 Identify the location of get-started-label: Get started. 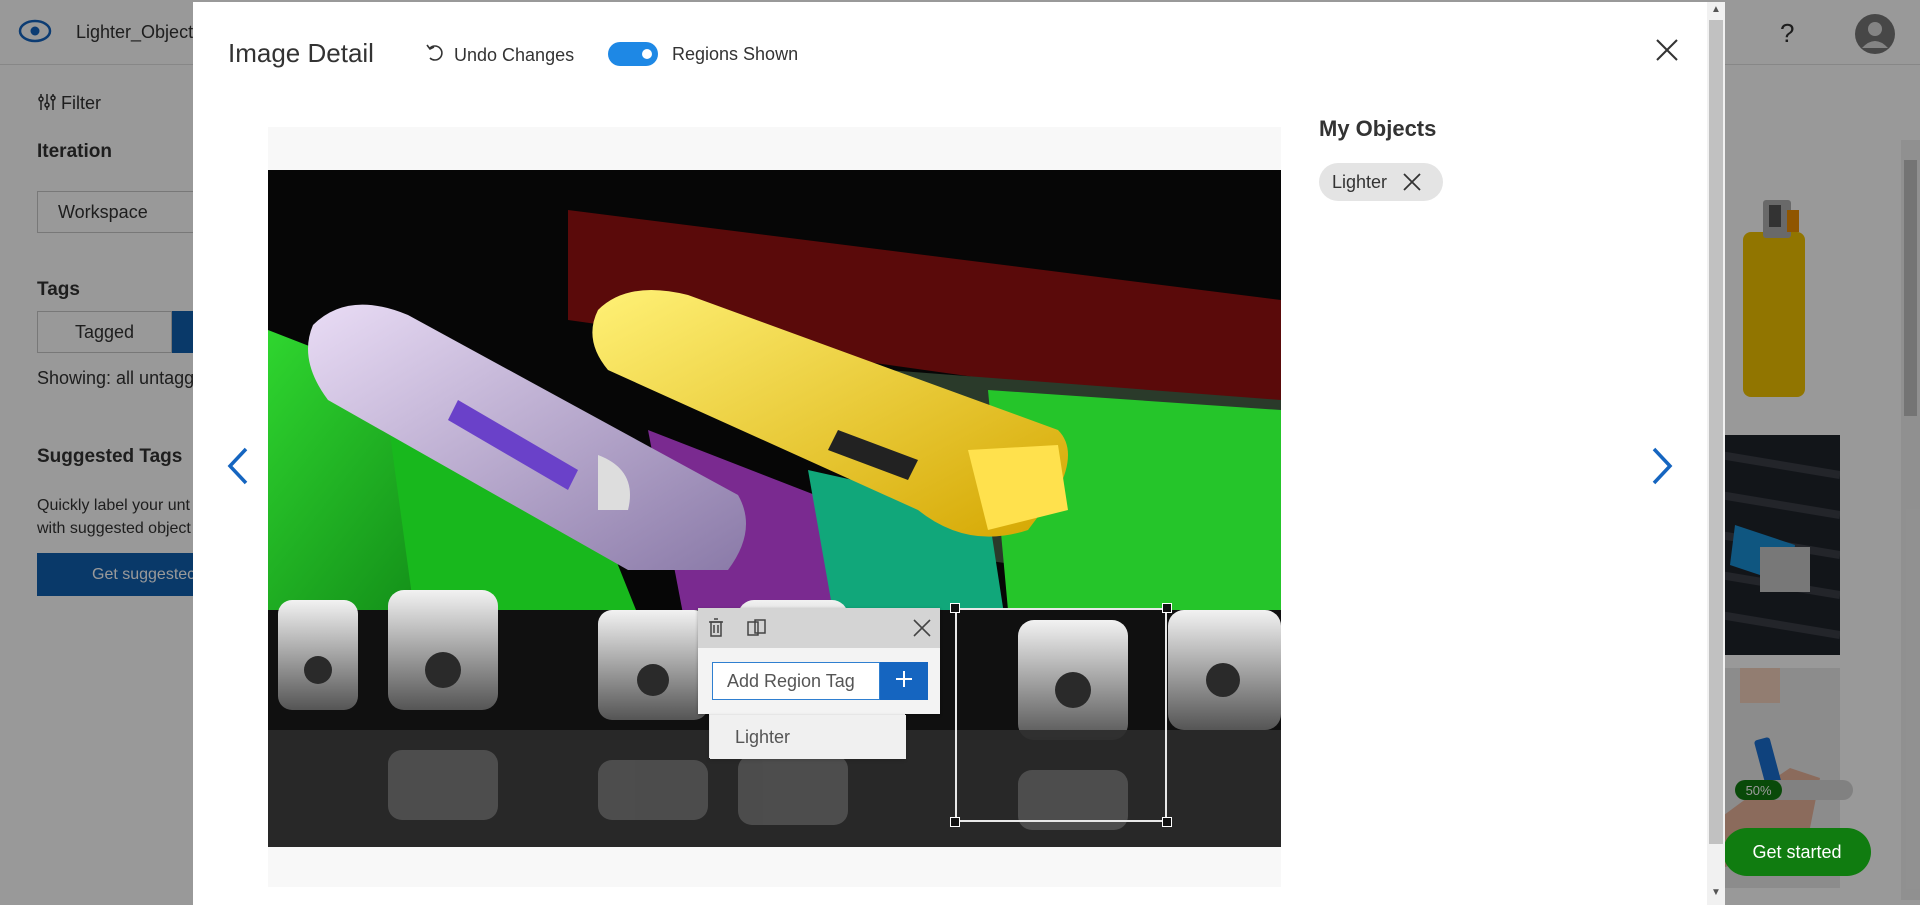
(1797, 851).